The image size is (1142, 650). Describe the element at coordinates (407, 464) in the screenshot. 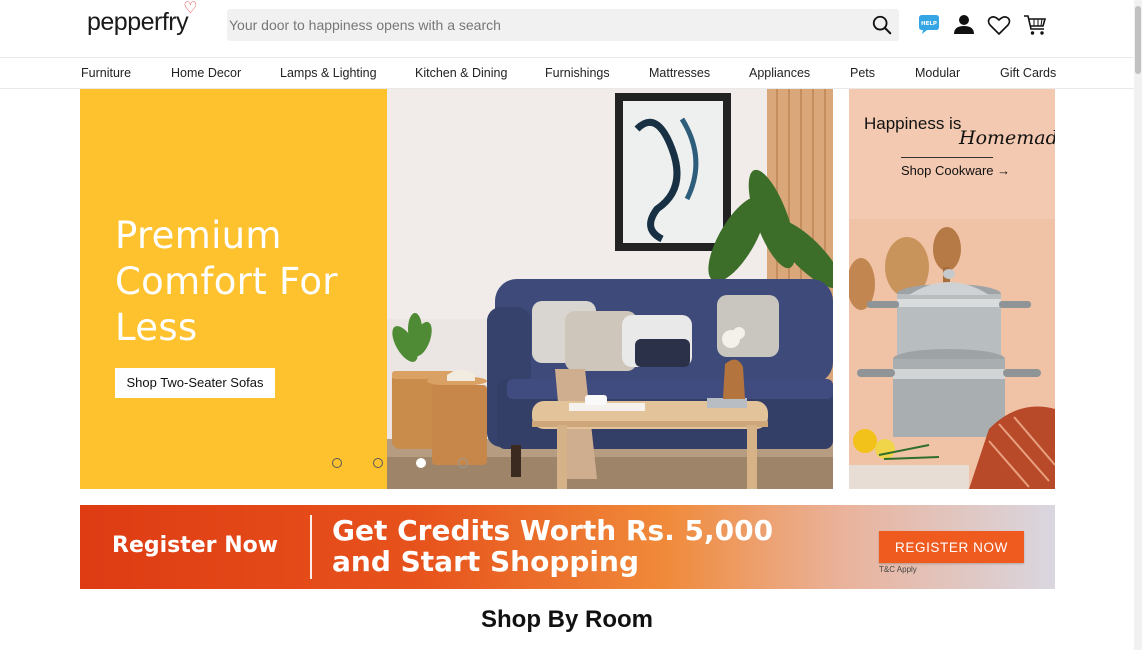

I see `carousel-dots` at that location.